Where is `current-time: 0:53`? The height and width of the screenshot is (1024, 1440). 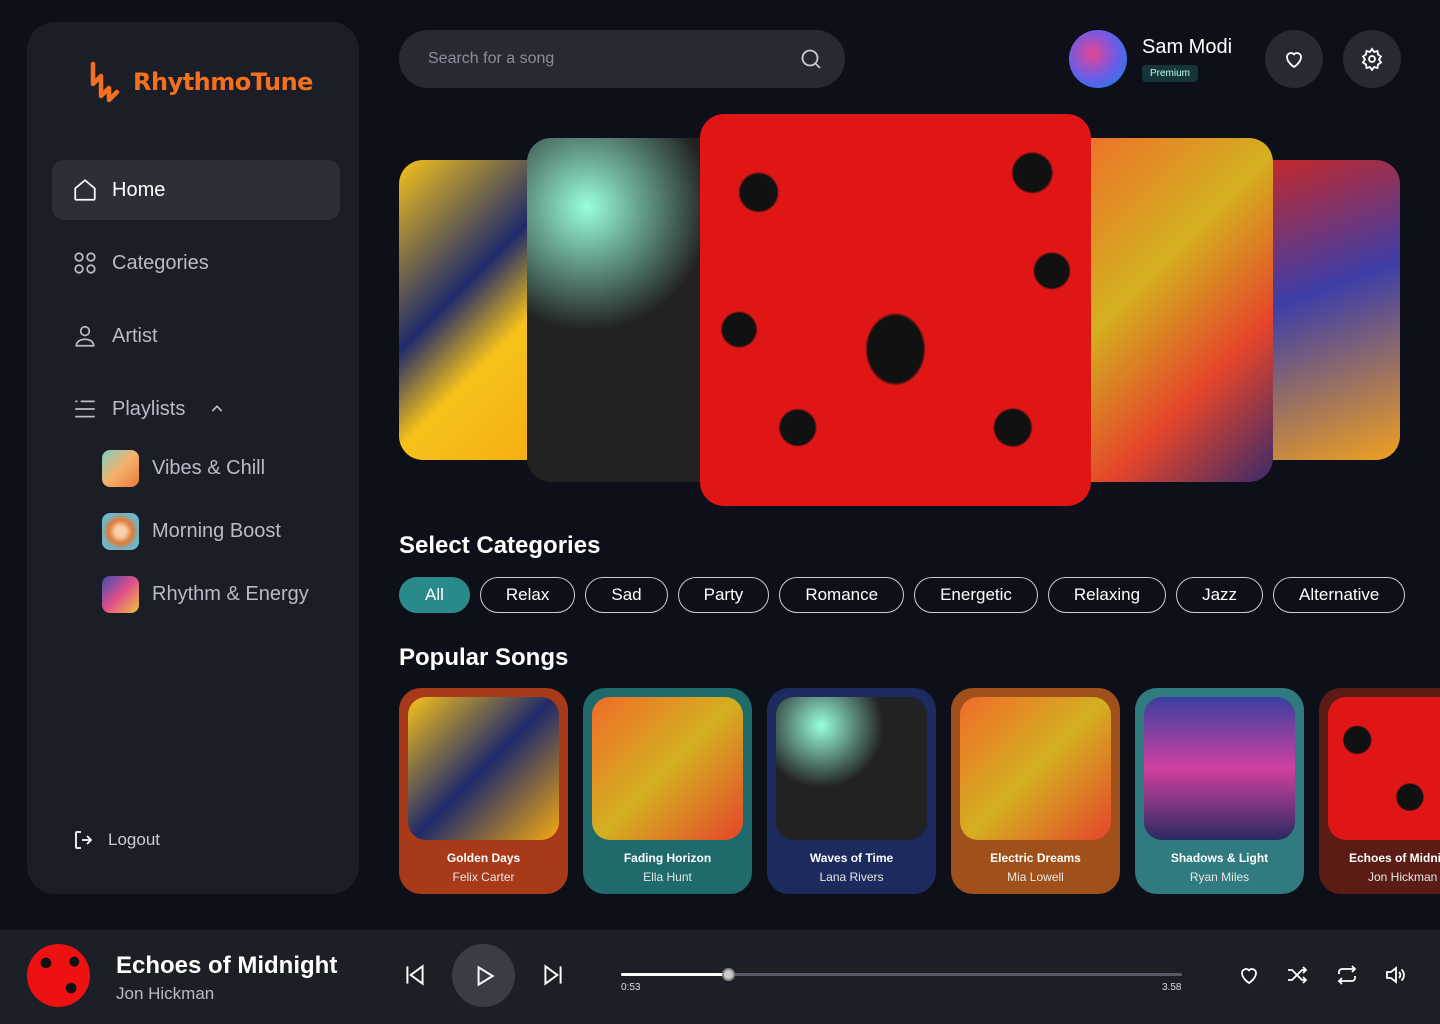
current-time: 0:53 is located at coordinates (631, 987).